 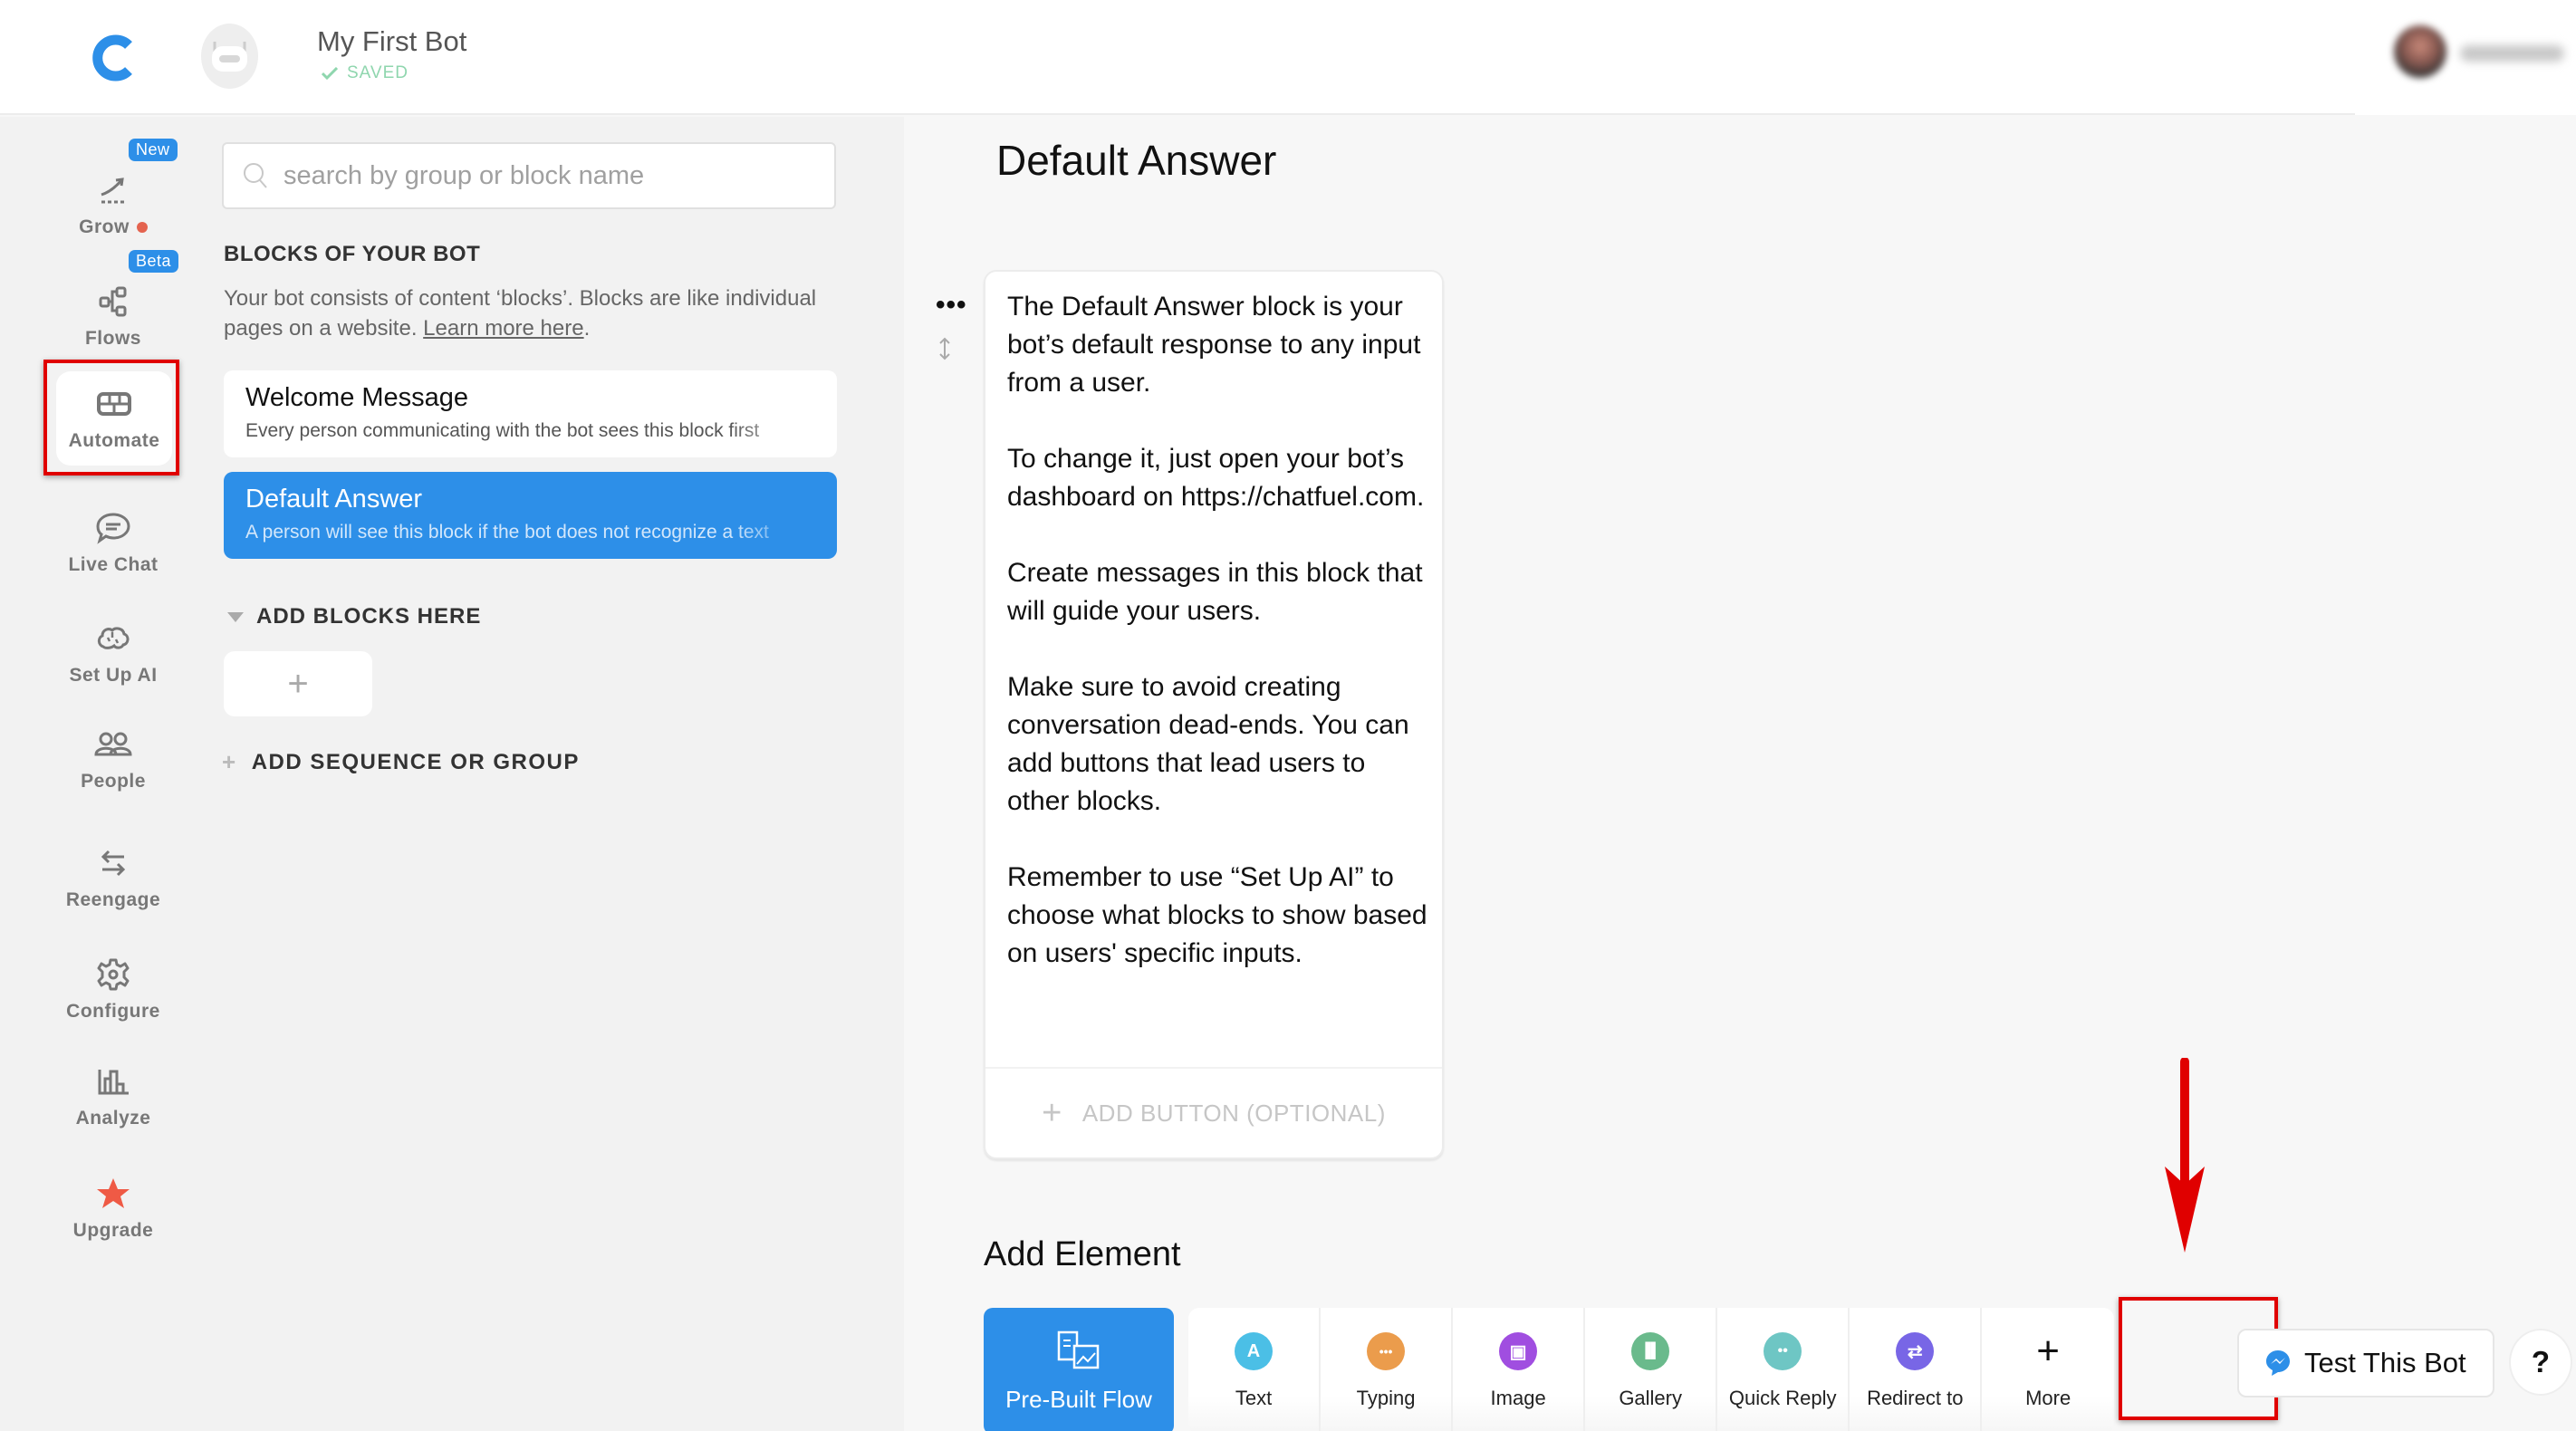 I want to click on user-name-blurred, so click(x=2512, y=53).